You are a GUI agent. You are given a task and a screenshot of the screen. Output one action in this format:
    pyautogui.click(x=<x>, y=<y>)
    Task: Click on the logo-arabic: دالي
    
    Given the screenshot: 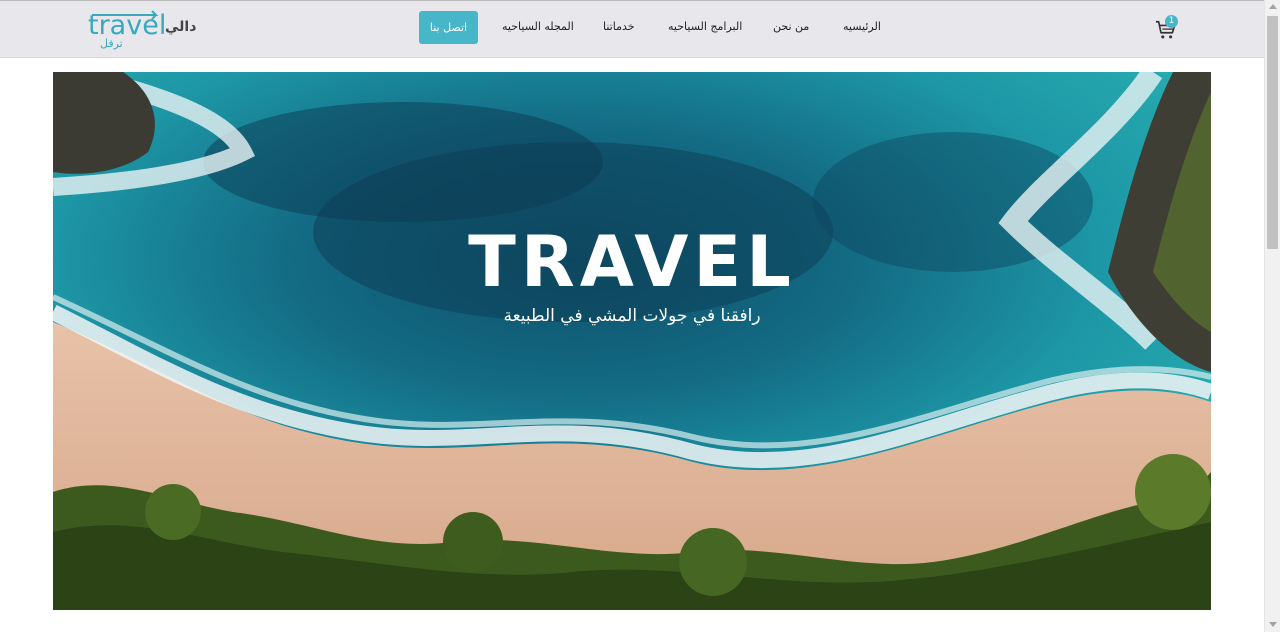 What is the action you would take?
    pyautogui.click(x=180, y=27)
    